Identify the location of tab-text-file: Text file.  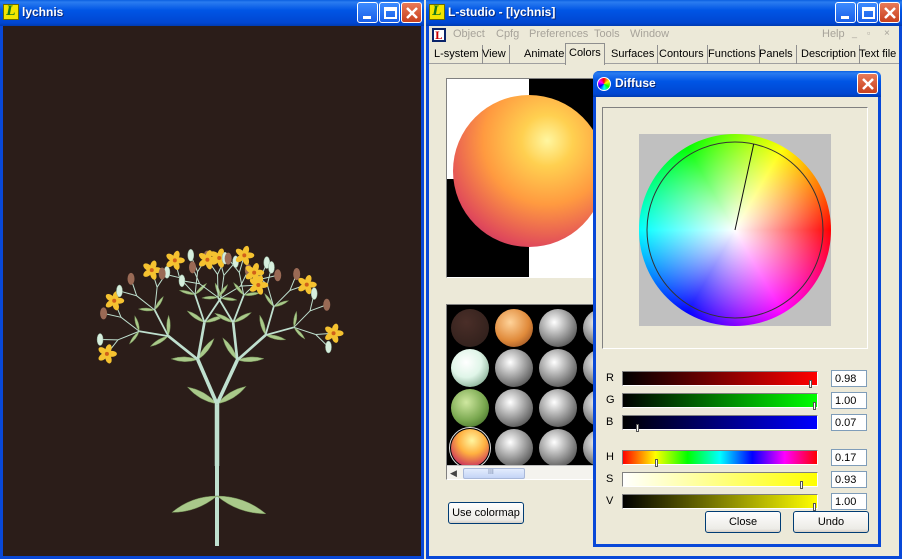
(877, 54).